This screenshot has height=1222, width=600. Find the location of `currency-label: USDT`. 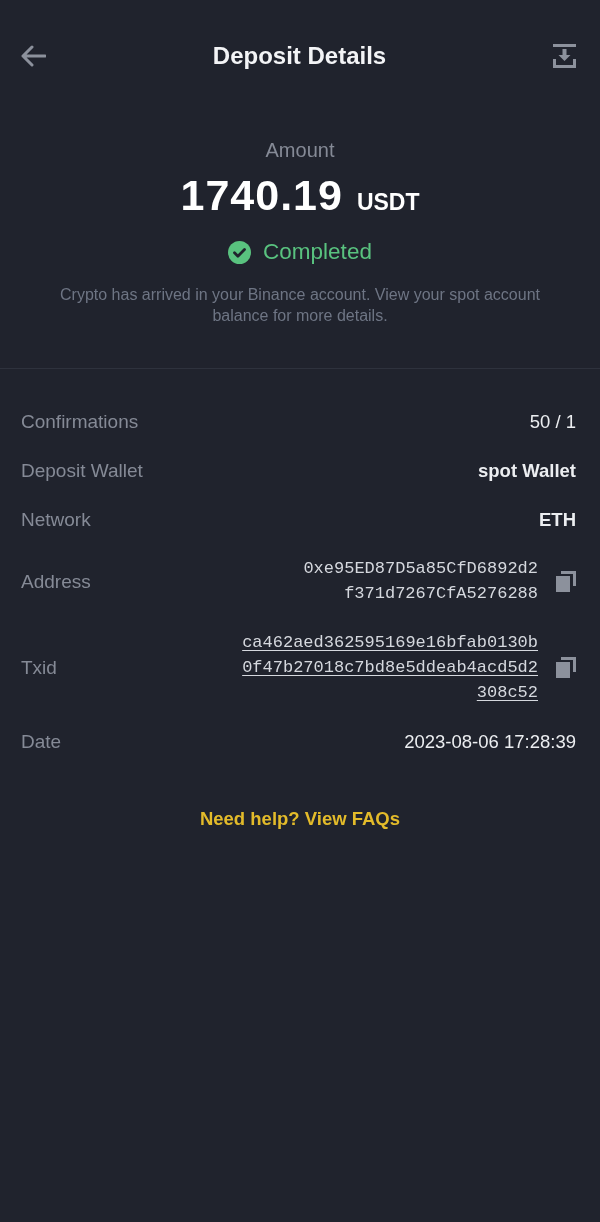

currency-label: USDT is located at coordinates (388, 202).